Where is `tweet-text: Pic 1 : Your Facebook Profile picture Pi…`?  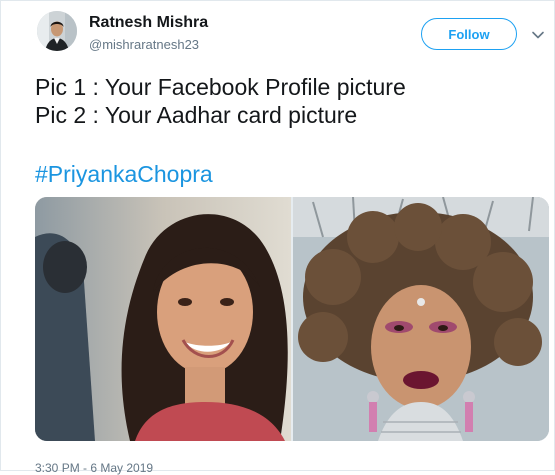
tweet-text: Pic 1 : Your Facebook Profile picture Pi… is located at coordinates (285, 101).